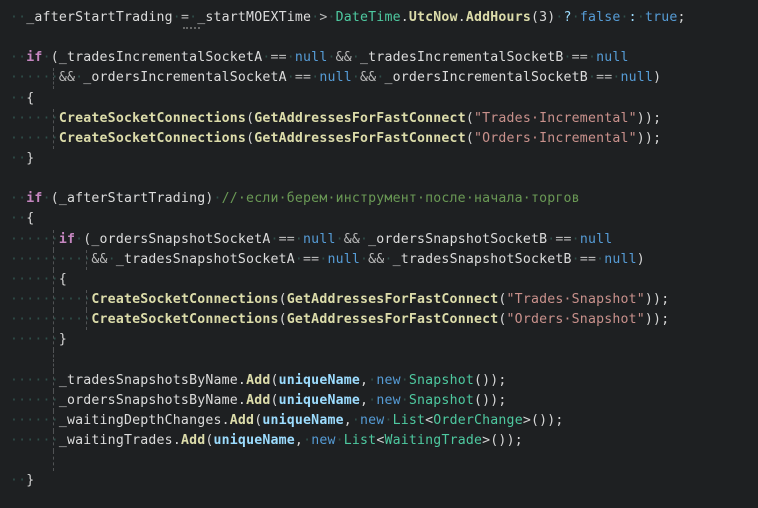 The width and height of the screenshot is (758, 508). Describe the element at coordinates (360, 440) in the screenshot. I see `token-type: List` at that location.